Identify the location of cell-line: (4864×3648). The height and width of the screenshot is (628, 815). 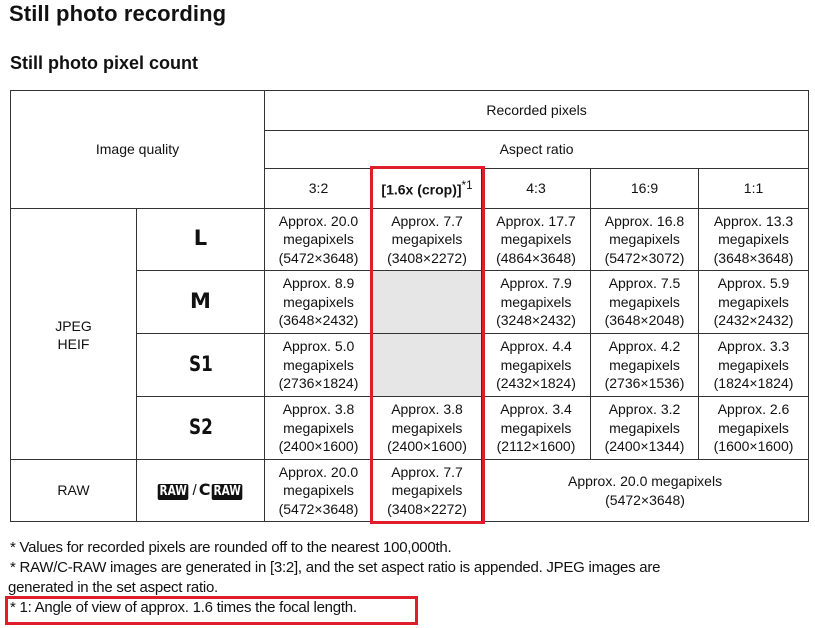
(536, 257).